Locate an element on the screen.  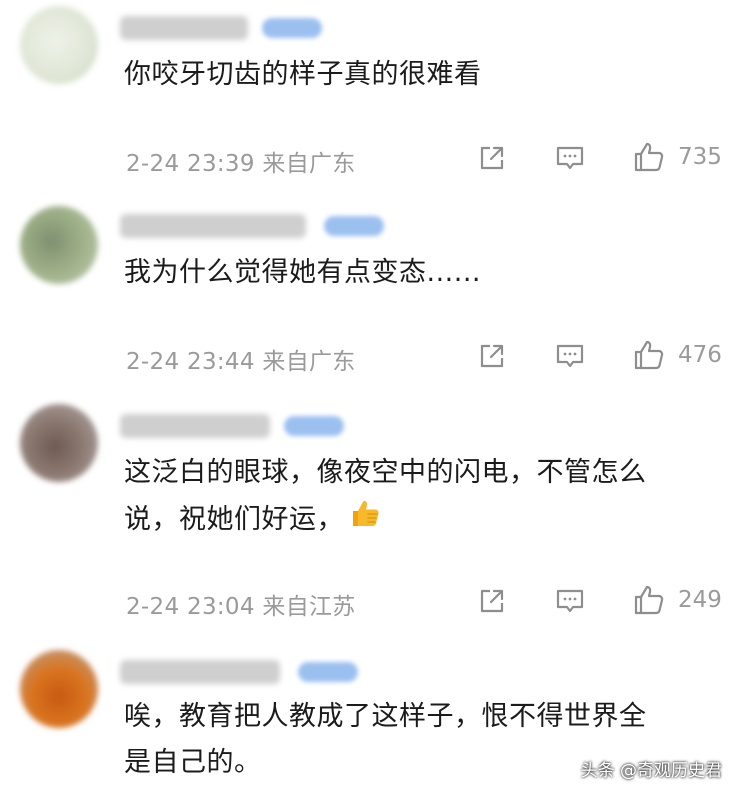
comment-text: 这泛白的眼球，像夜空中的闪电，不管怎么 说，祝她们好运， is located at coordinates (424, 497).